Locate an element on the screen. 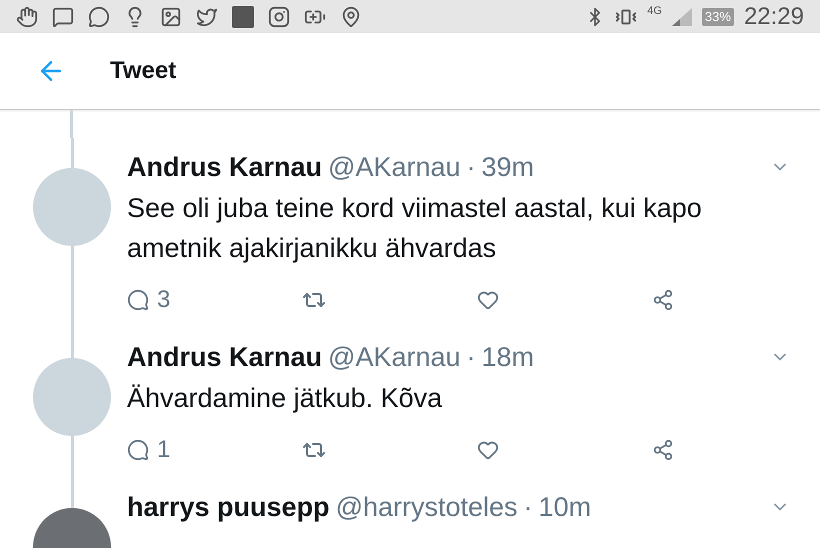 Image resolution: width=820 pixels, height=548 pixels. bird-icon is located at coordinates (207, 17).